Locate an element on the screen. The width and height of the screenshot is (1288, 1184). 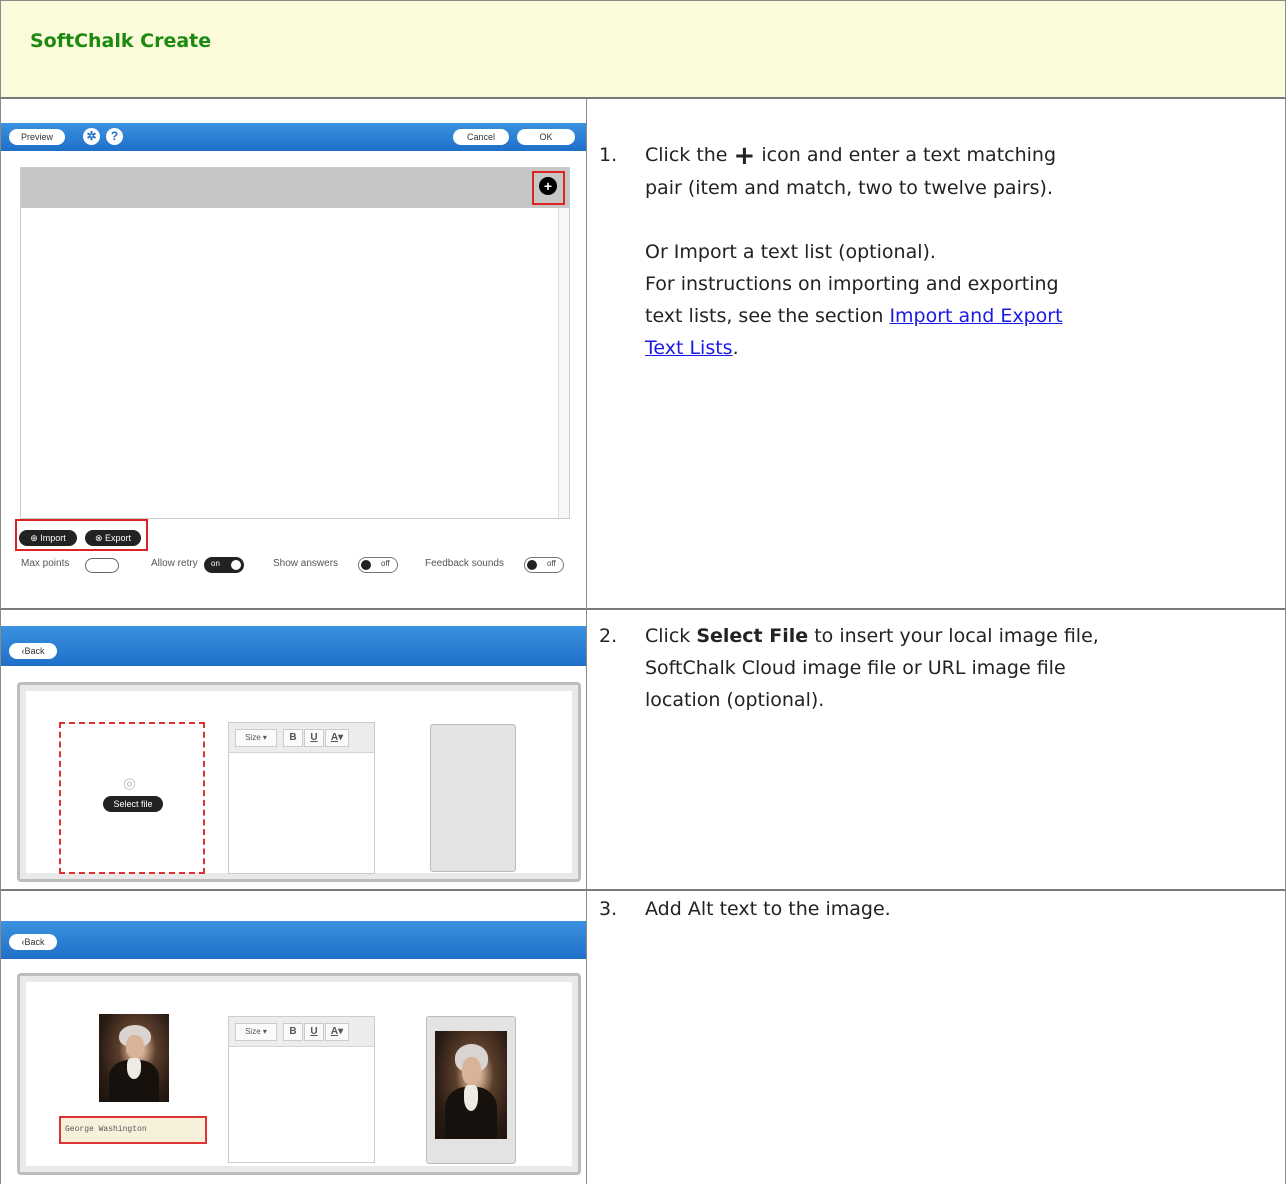
alt-text-field: George Washington is located at coordinates (133, 1130).